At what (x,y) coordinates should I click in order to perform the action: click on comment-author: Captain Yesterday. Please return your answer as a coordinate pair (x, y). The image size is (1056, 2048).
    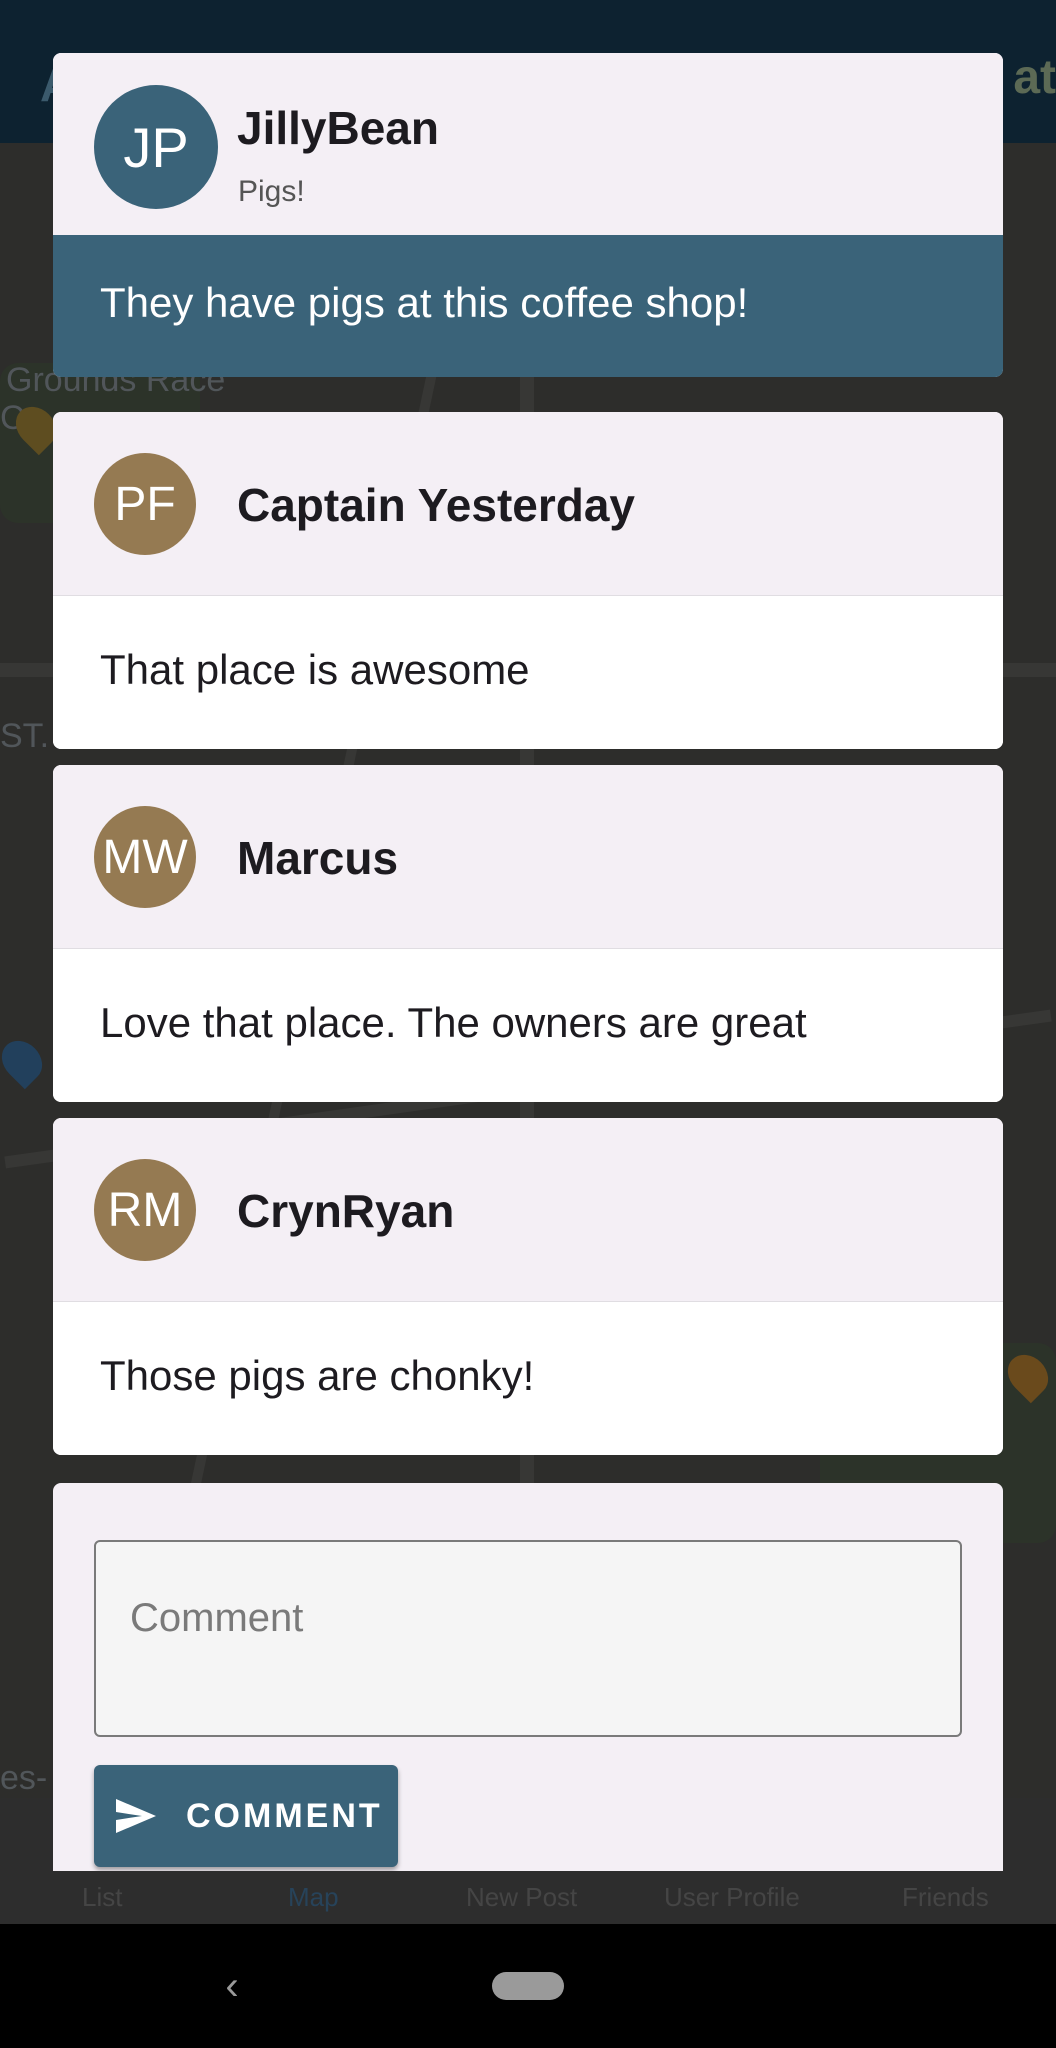
    Looking at the image, I should click on (436, 505).